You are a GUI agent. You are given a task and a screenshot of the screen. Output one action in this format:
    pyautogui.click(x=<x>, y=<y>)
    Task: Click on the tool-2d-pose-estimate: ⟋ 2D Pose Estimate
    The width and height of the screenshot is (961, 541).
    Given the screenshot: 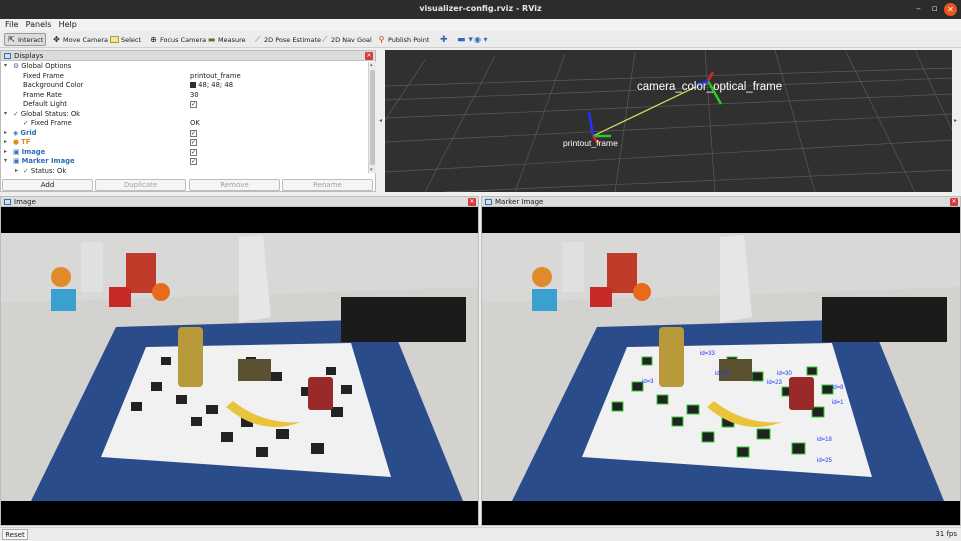 What is the action you would take?
    pyautogui.click(x=287, y=39)
    